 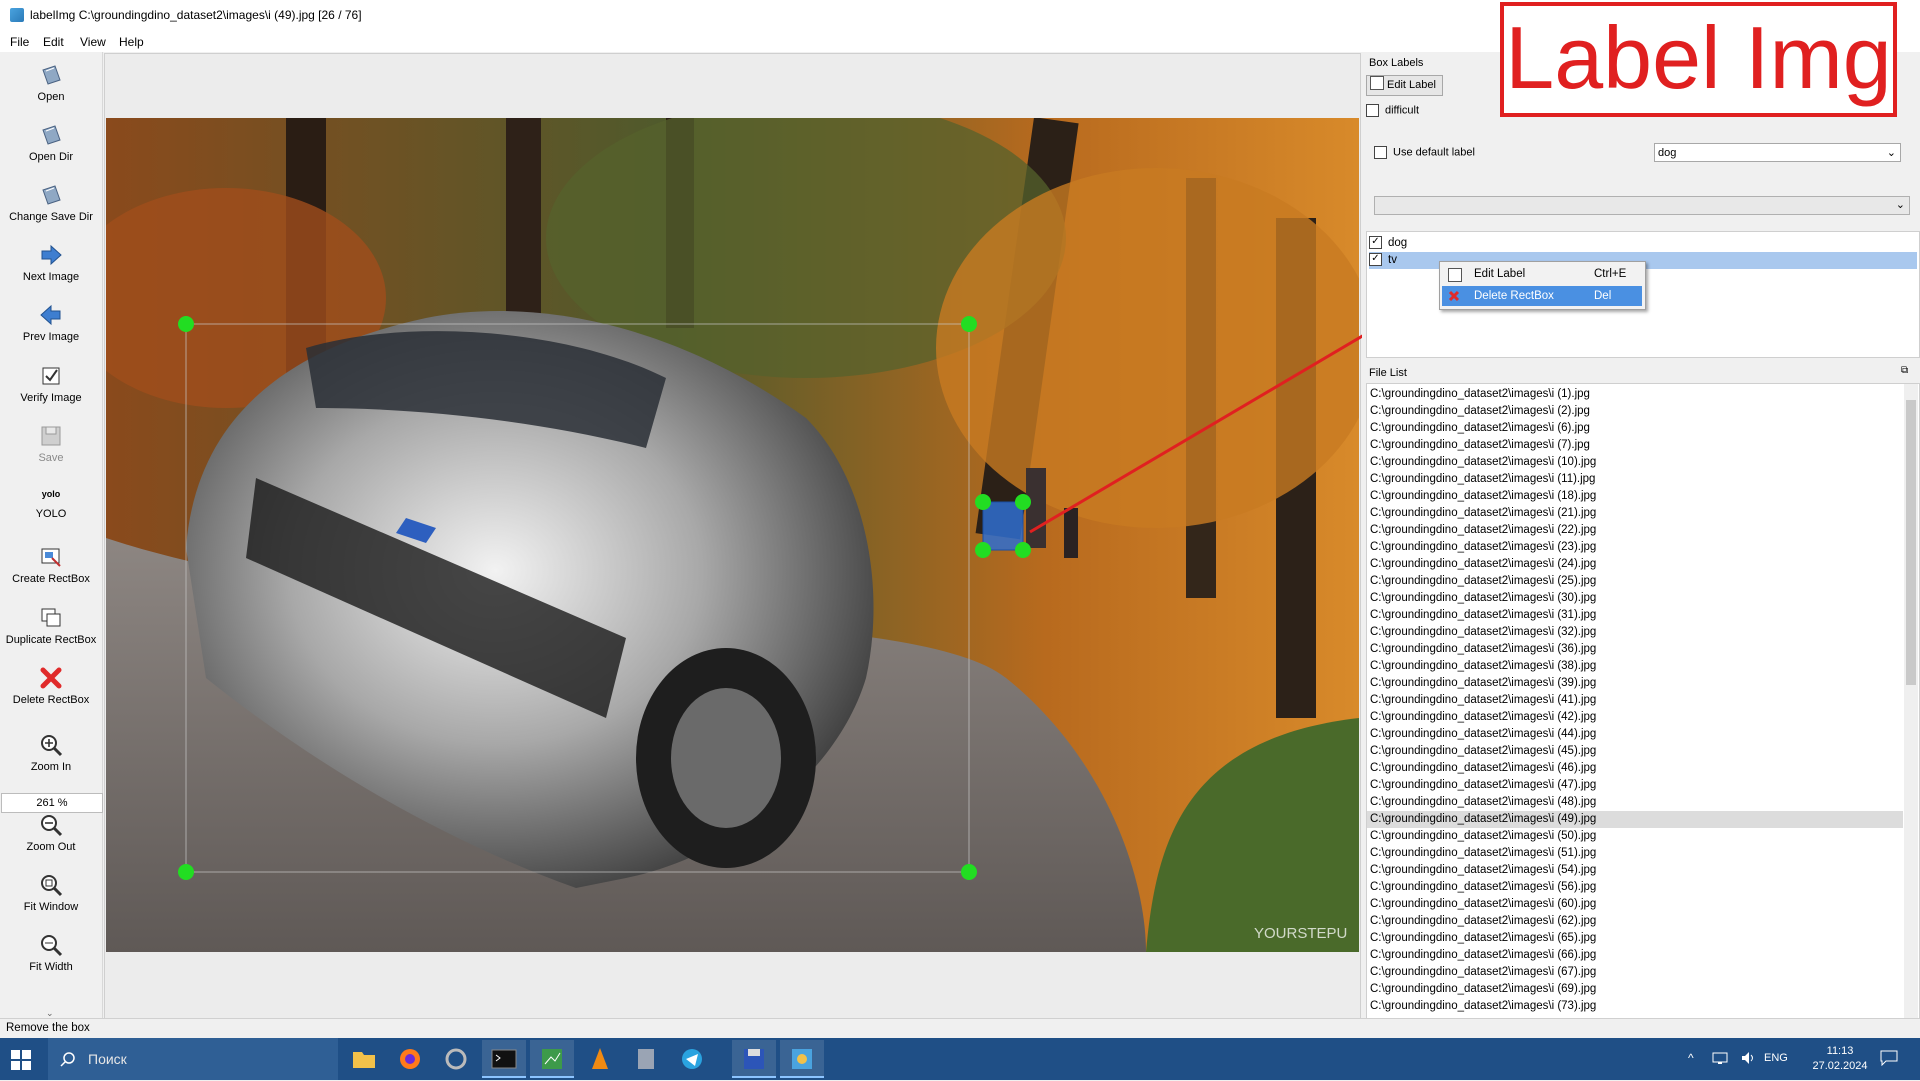 What do you see at coordinates (1542, 274) in the screenshot?
I see `context-edit-label: Edit Label Ctrl+E` at bounding box center [1542, 274].